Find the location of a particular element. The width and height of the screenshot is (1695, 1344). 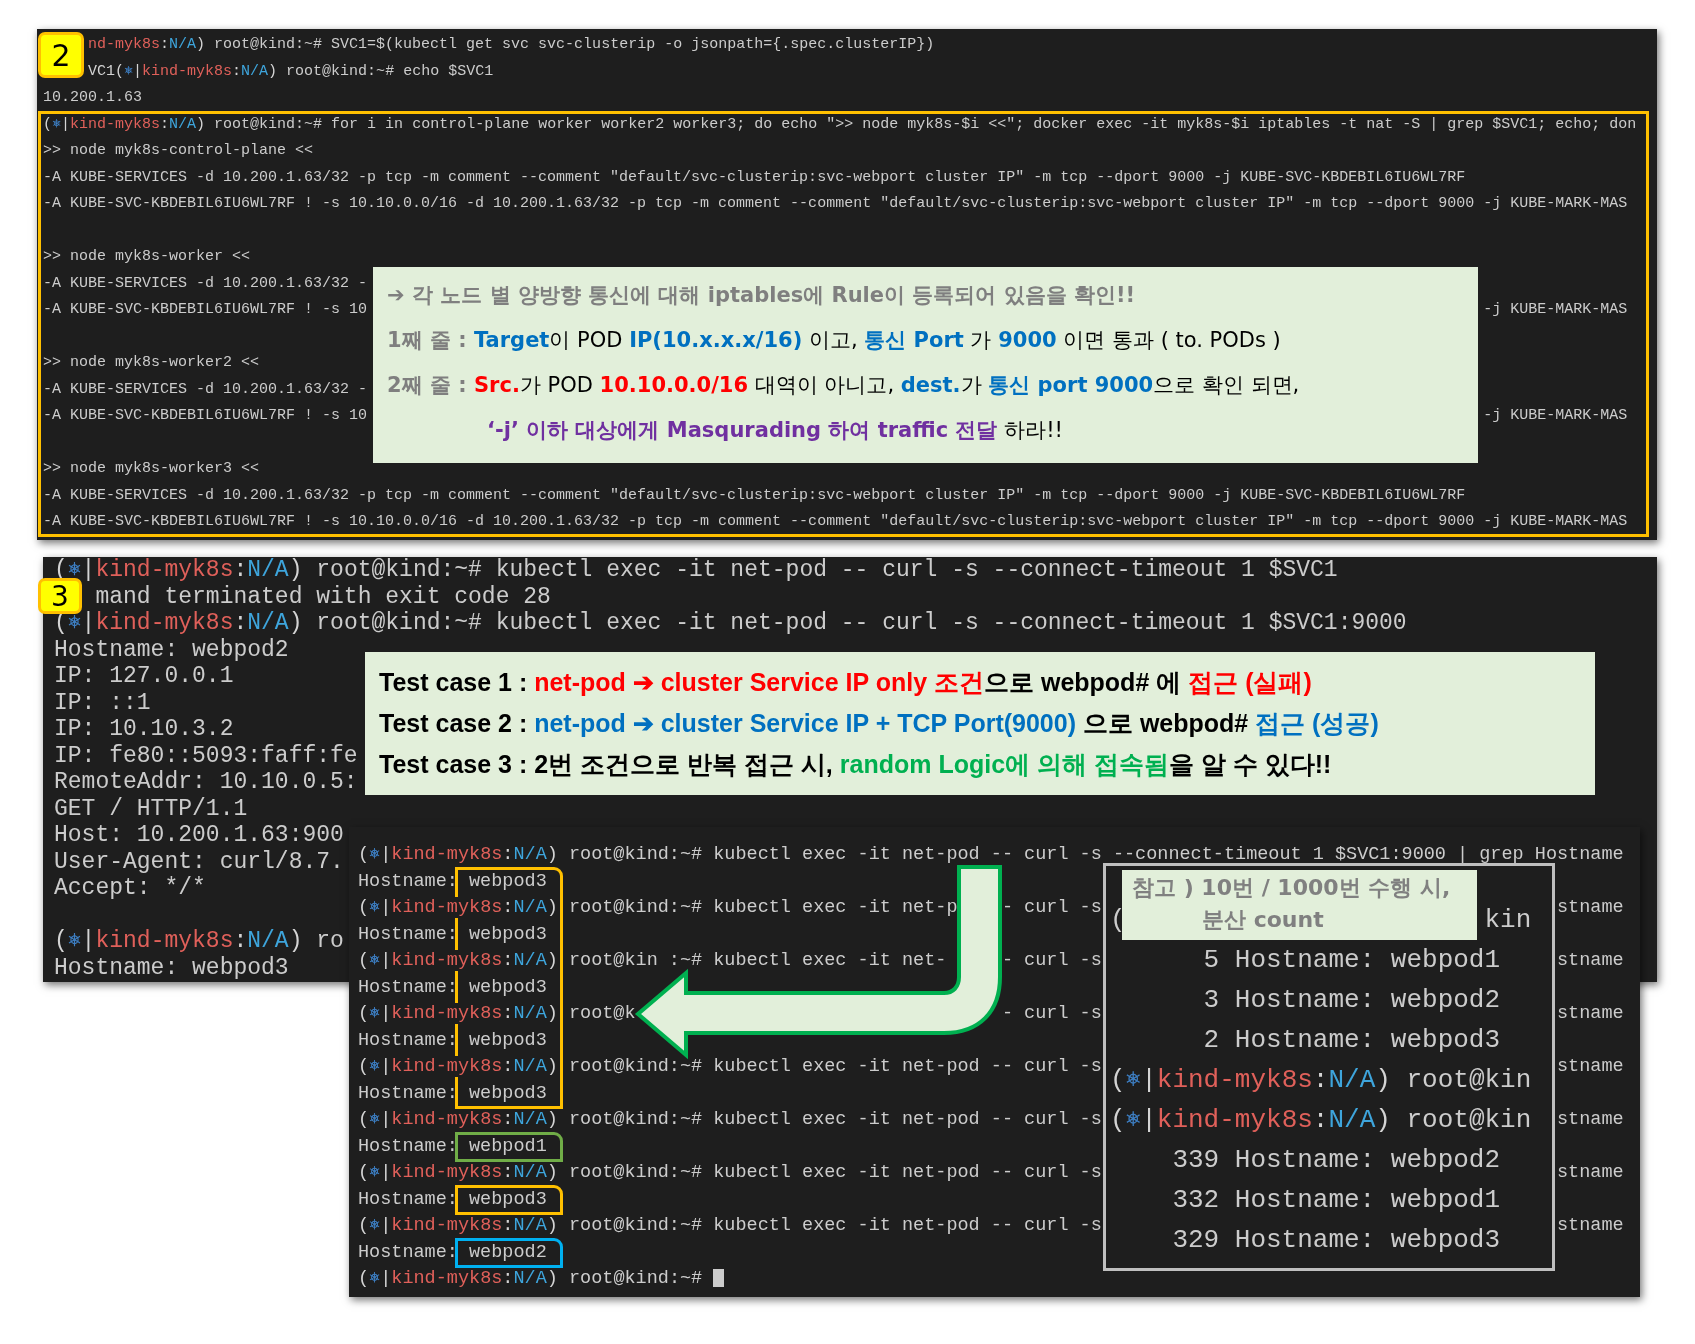

step-badge: 3 is located at coordinates (60, 596).